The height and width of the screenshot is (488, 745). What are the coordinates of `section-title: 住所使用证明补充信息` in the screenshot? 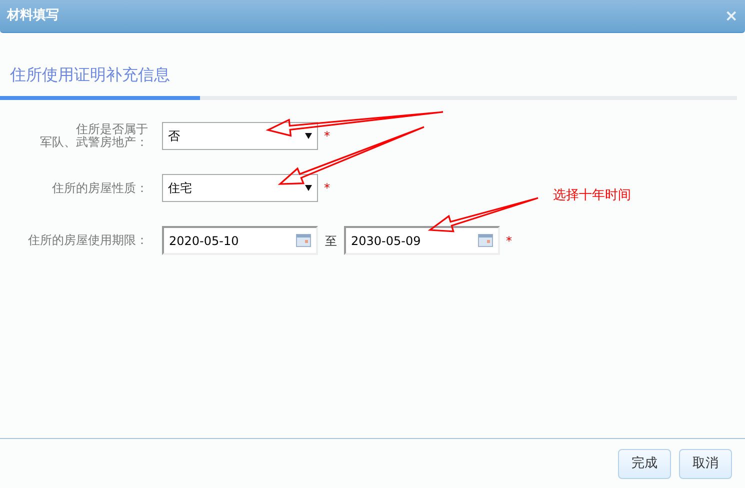 It's located at (90, 74).